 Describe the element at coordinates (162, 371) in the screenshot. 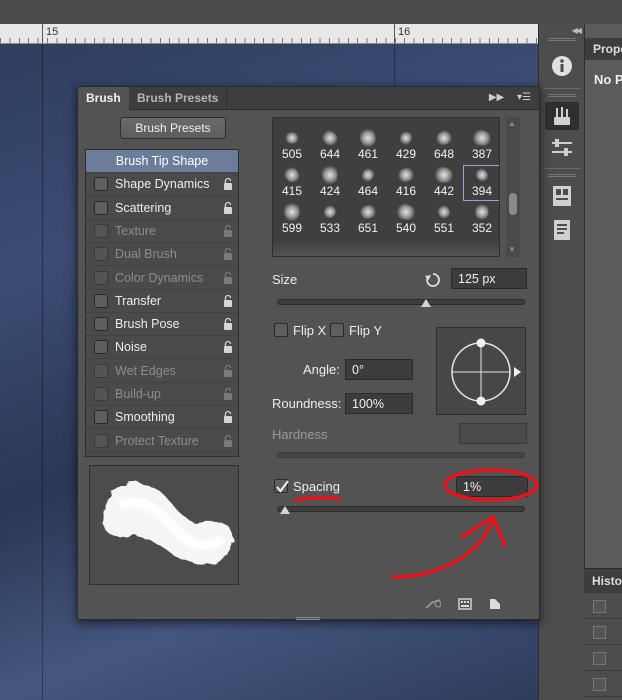

I see `brush-option-wet-edges: Wet Edges` at that location.